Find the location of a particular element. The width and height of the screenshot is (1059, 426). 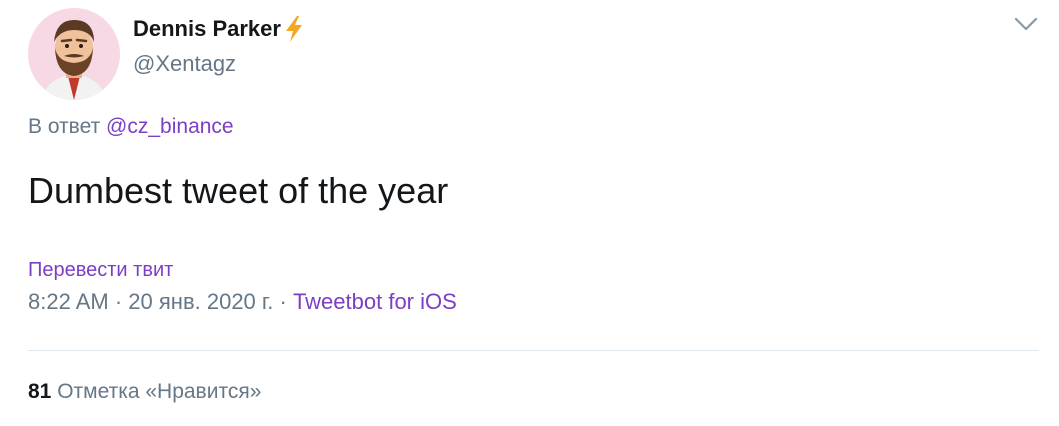

reply-context: В ответ @cz_binance is located at coordinates (131, 127).